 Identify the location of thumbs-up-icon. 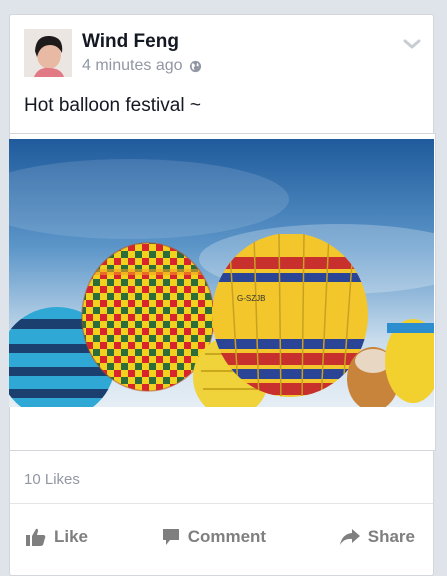
(36, 537).